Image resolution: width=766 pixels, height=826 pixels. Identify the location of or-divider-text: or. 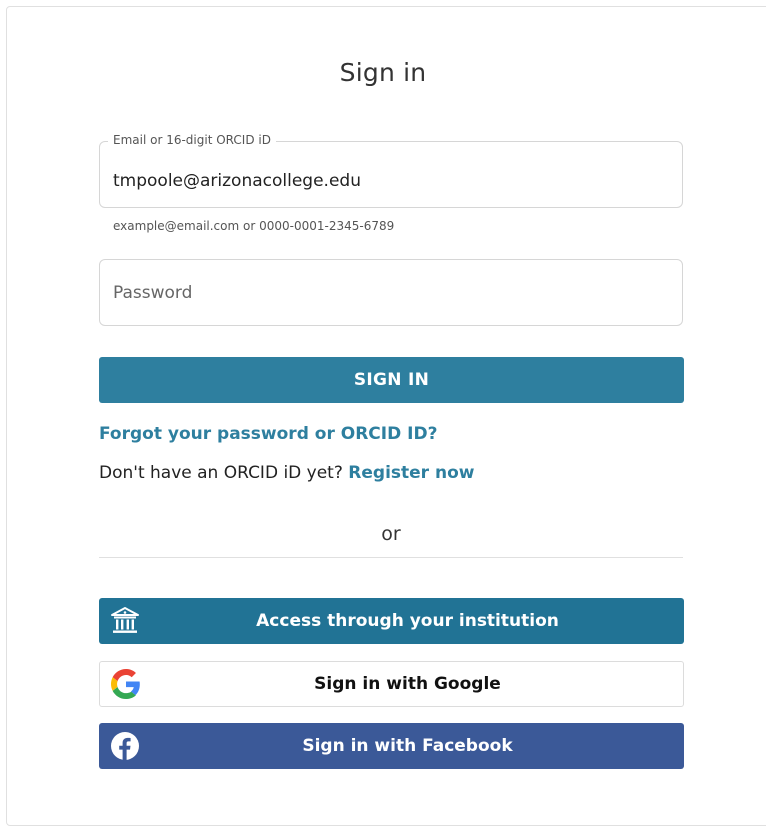
(391, 534).